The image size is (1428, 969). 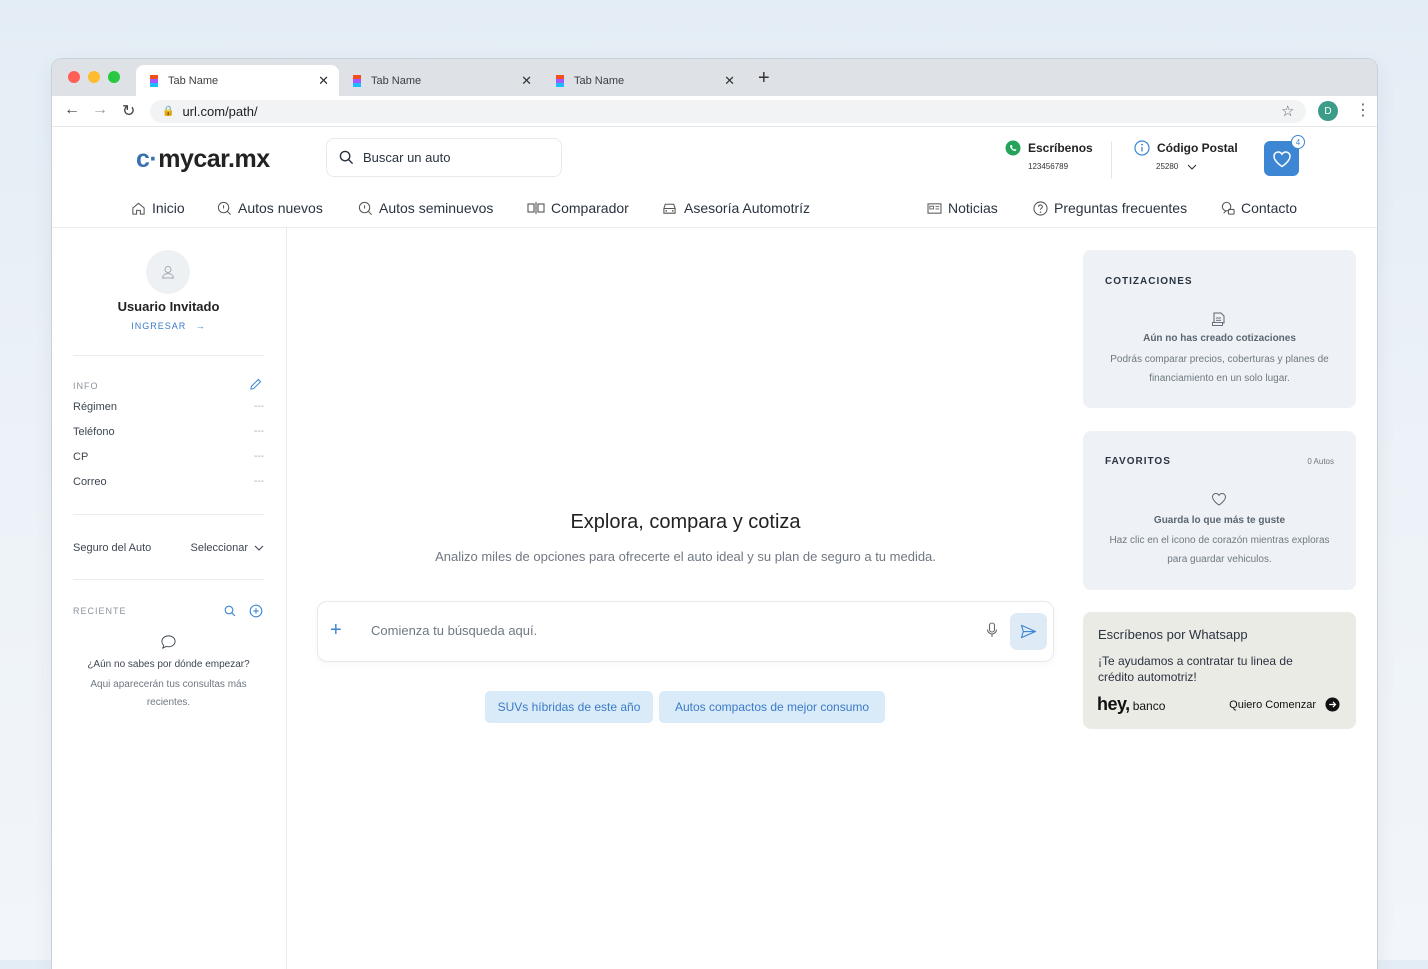 What do you see at coordinates (255, 384) in the screenshot?
I see `edit-pencil-icon` at bounding box center [255, 384].